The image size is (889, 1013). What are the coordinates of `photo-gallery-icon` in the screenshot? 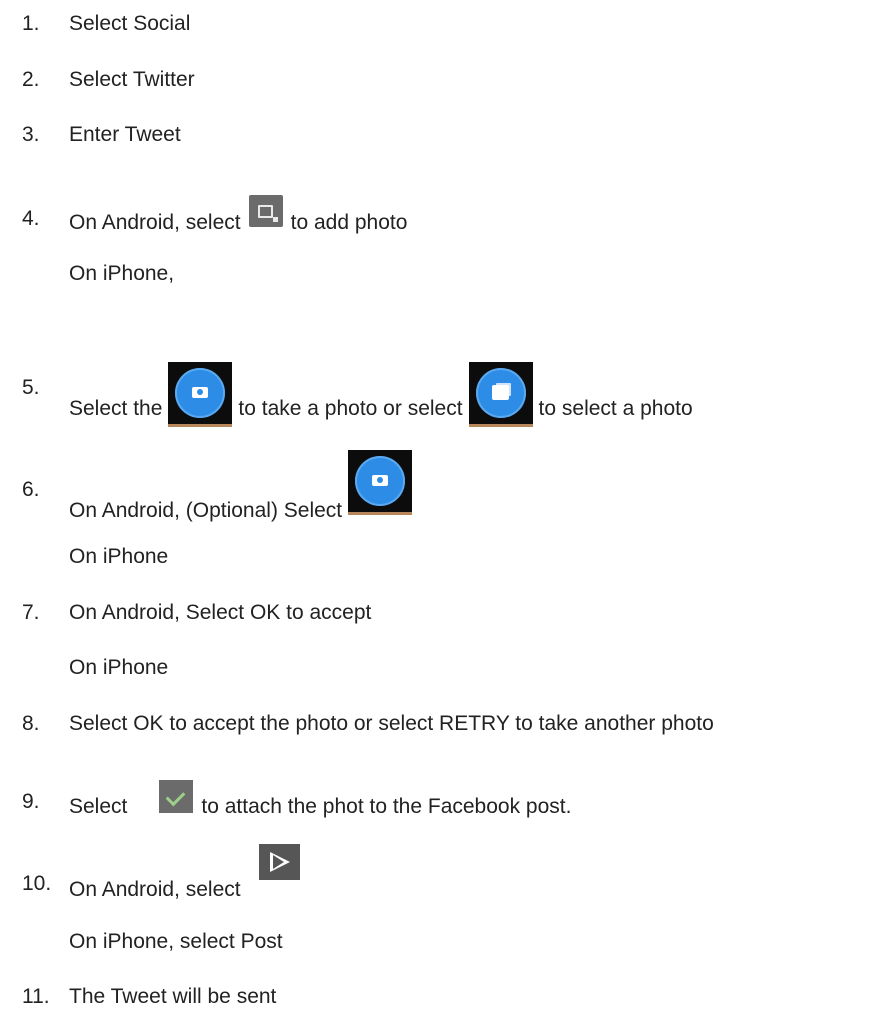 It's located at (500, 394).